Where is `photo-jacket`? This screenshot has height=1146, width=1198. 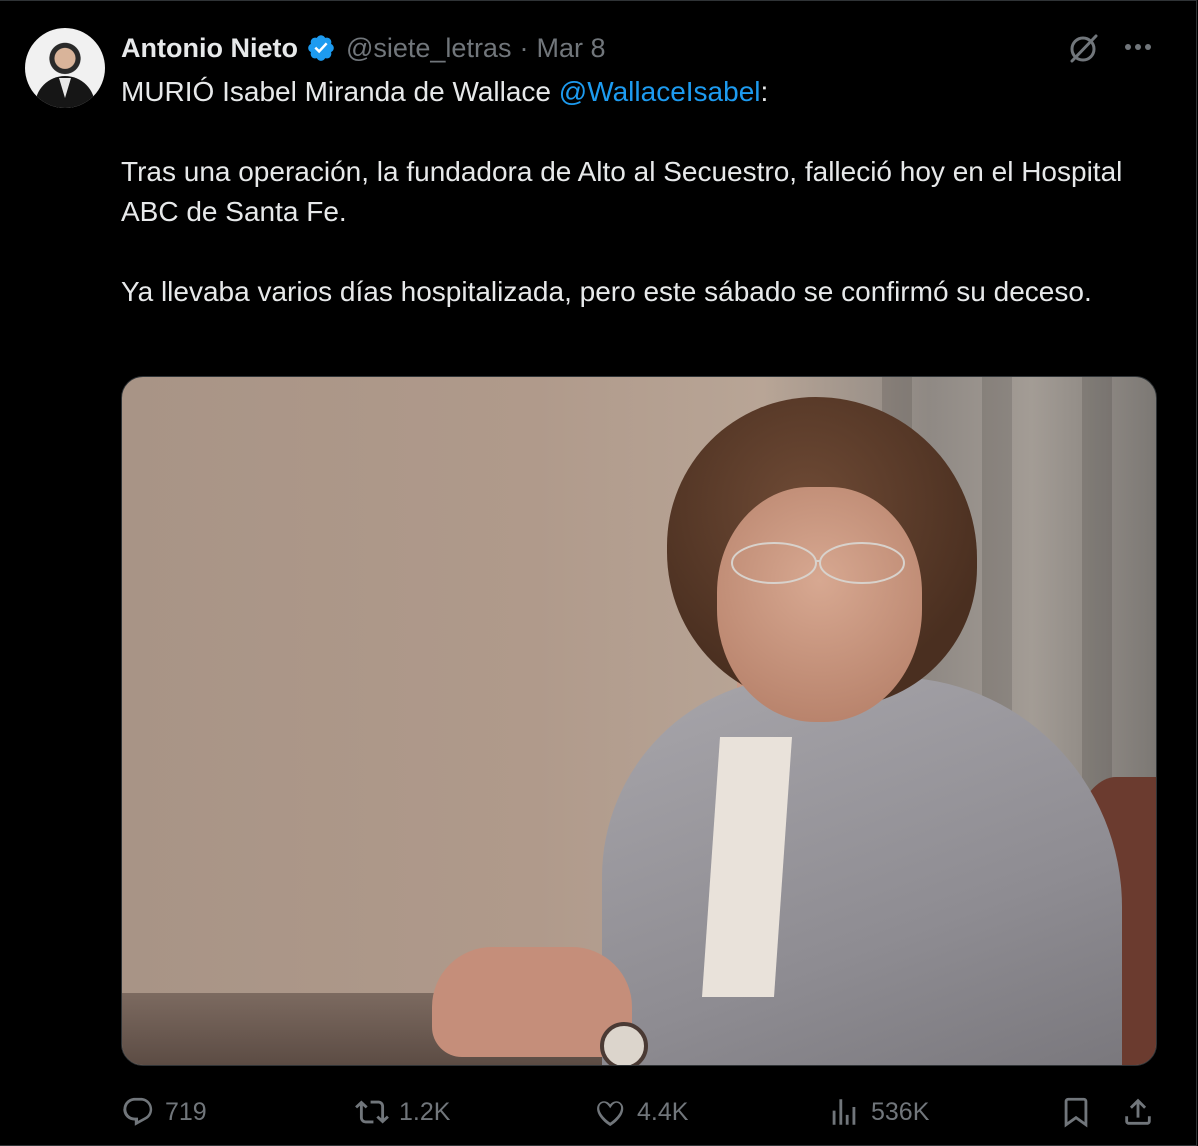 photo-jacket is located at coordinates (862, 871).